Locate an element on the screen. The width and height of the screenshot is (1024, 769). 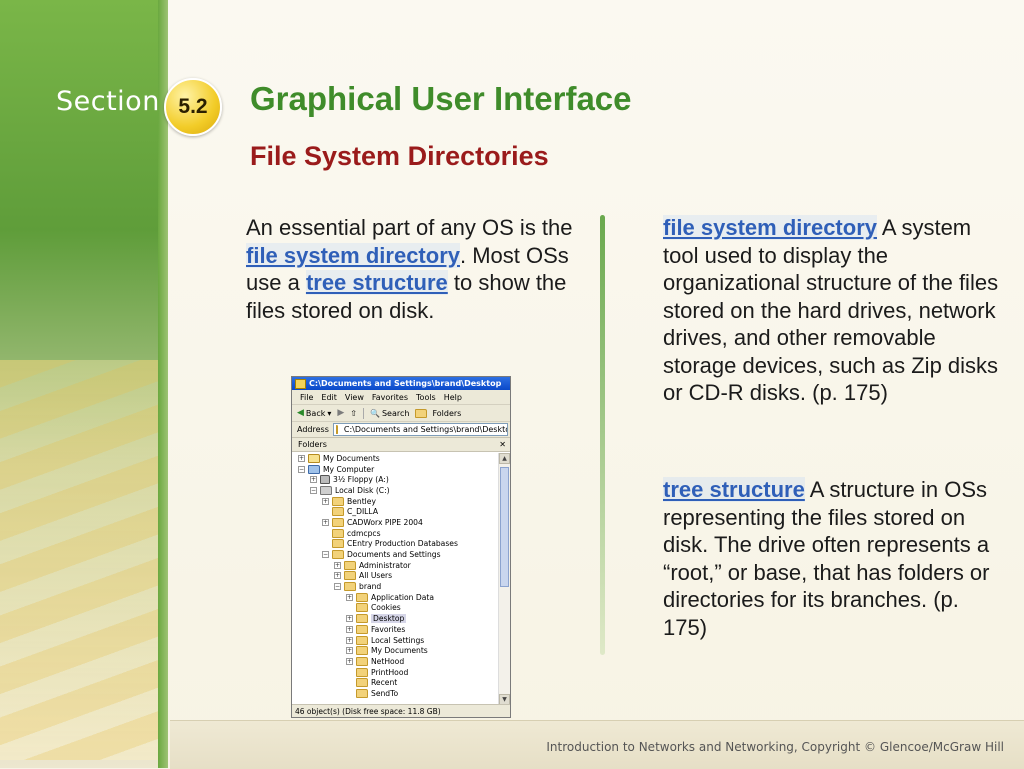
tree-item-label: C_DILLA is located at coordinates (363, 512).